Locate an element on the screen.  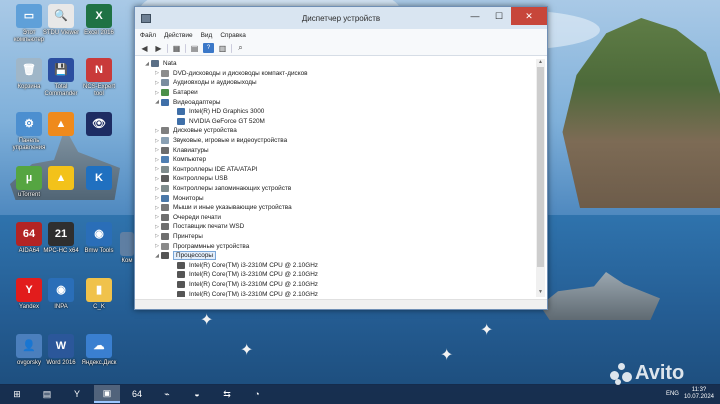
device-category: ▷ Звуковые, игровые и видеоустройства is located at coordinates (338, 141).